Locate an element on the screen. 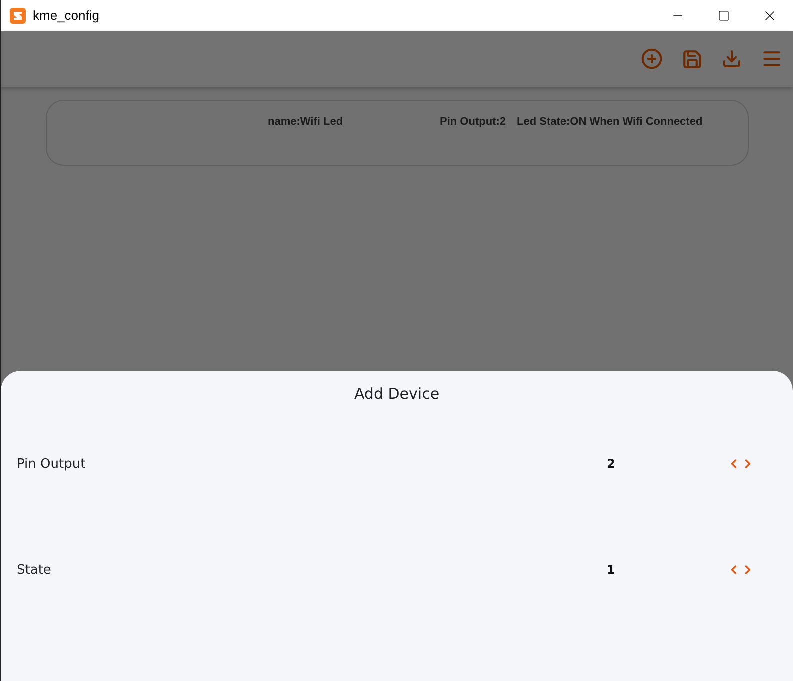  maximize-icon is located at coordinates (724, 16).